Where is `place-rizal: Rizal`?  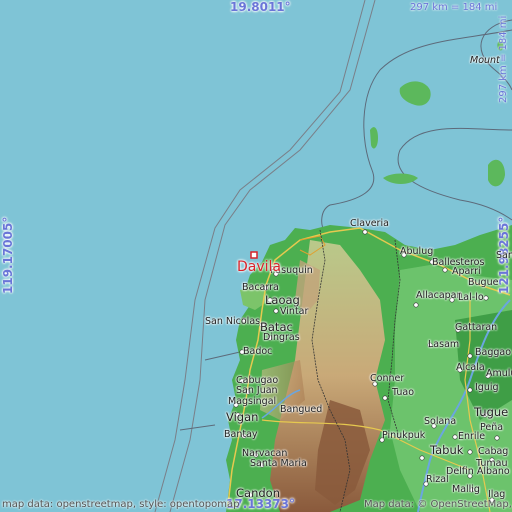
place-rizal: Rizal is located at coordinates (437, 479).